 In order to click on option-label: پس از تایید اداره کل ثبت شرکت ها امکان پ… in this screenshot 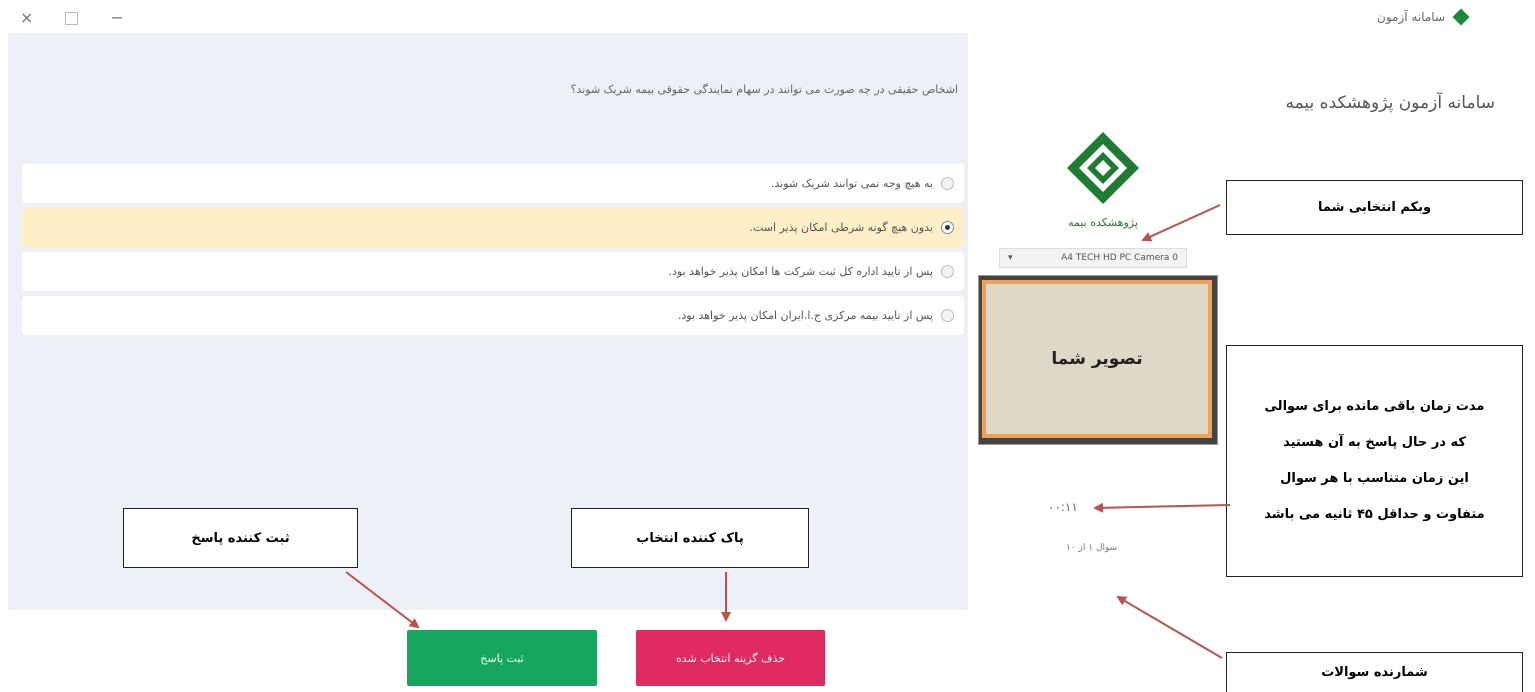, I will do `click(800, 271)`.